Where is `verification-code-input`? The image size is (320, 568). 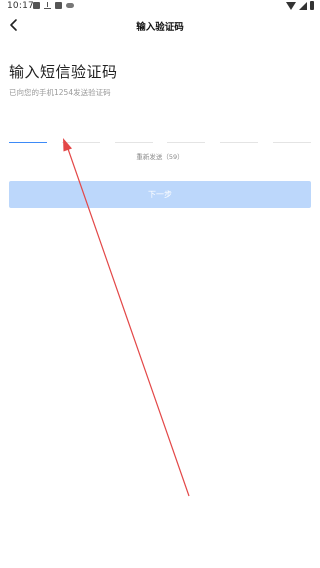 verification-code-input is located at coordinates (160, 129).